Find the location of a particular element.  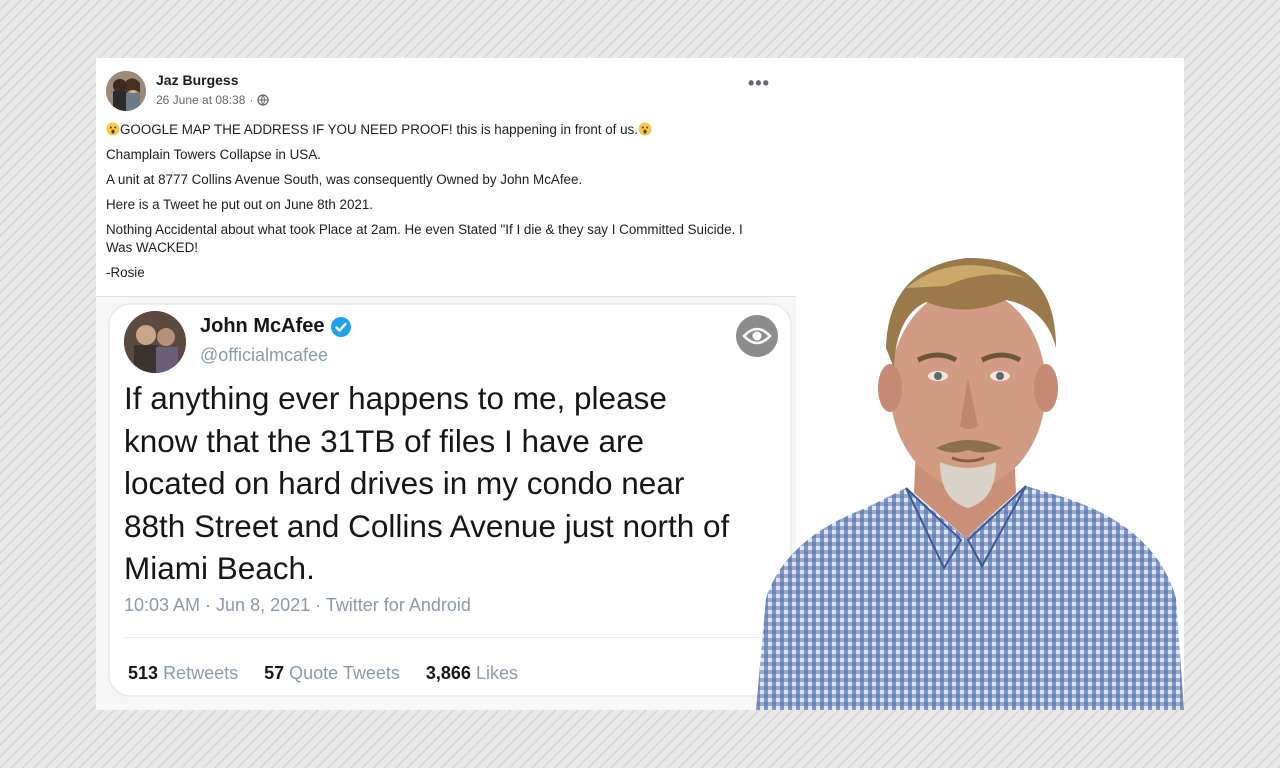

tweet-text-line-2: know that the 31TB of files I have are is located at coordinates (384, 440).